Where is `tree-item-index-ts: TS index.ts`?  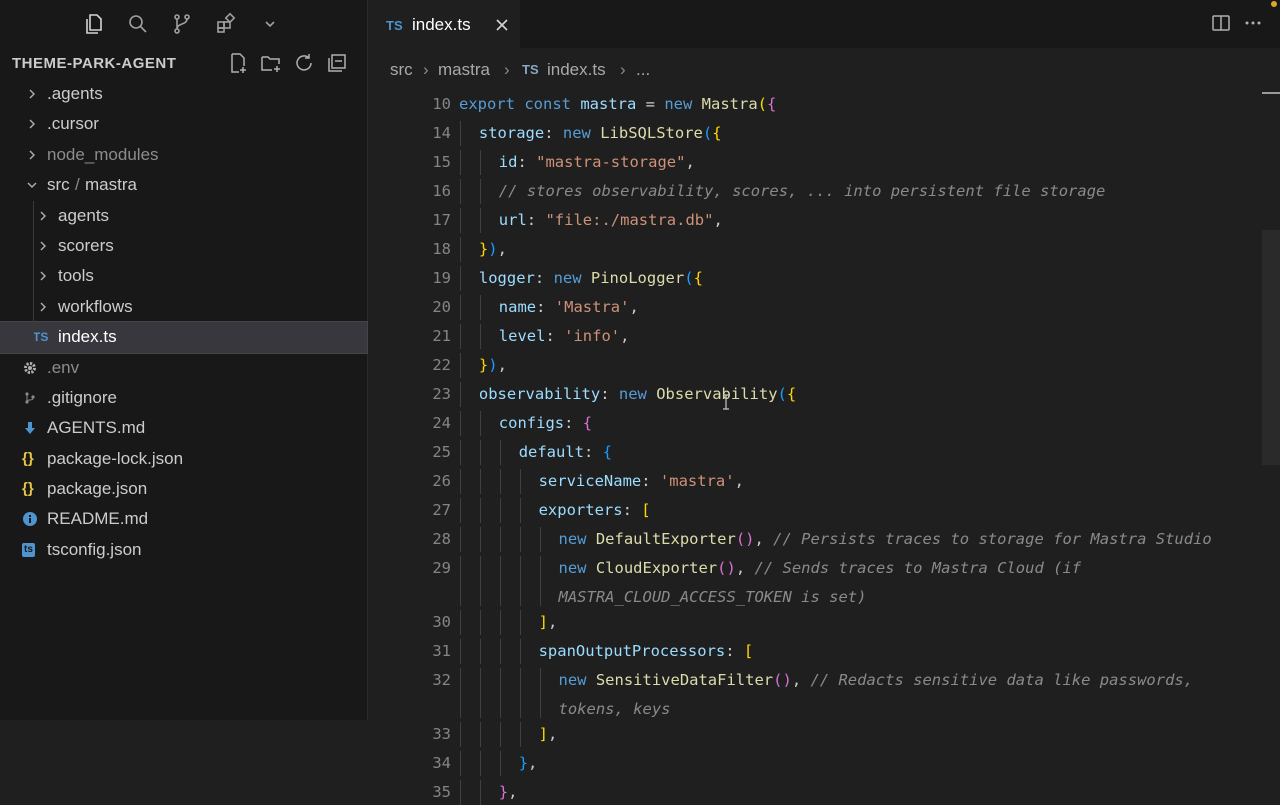
tree-item-index-ts: TS index.ts is located at coordinates (184, 337).